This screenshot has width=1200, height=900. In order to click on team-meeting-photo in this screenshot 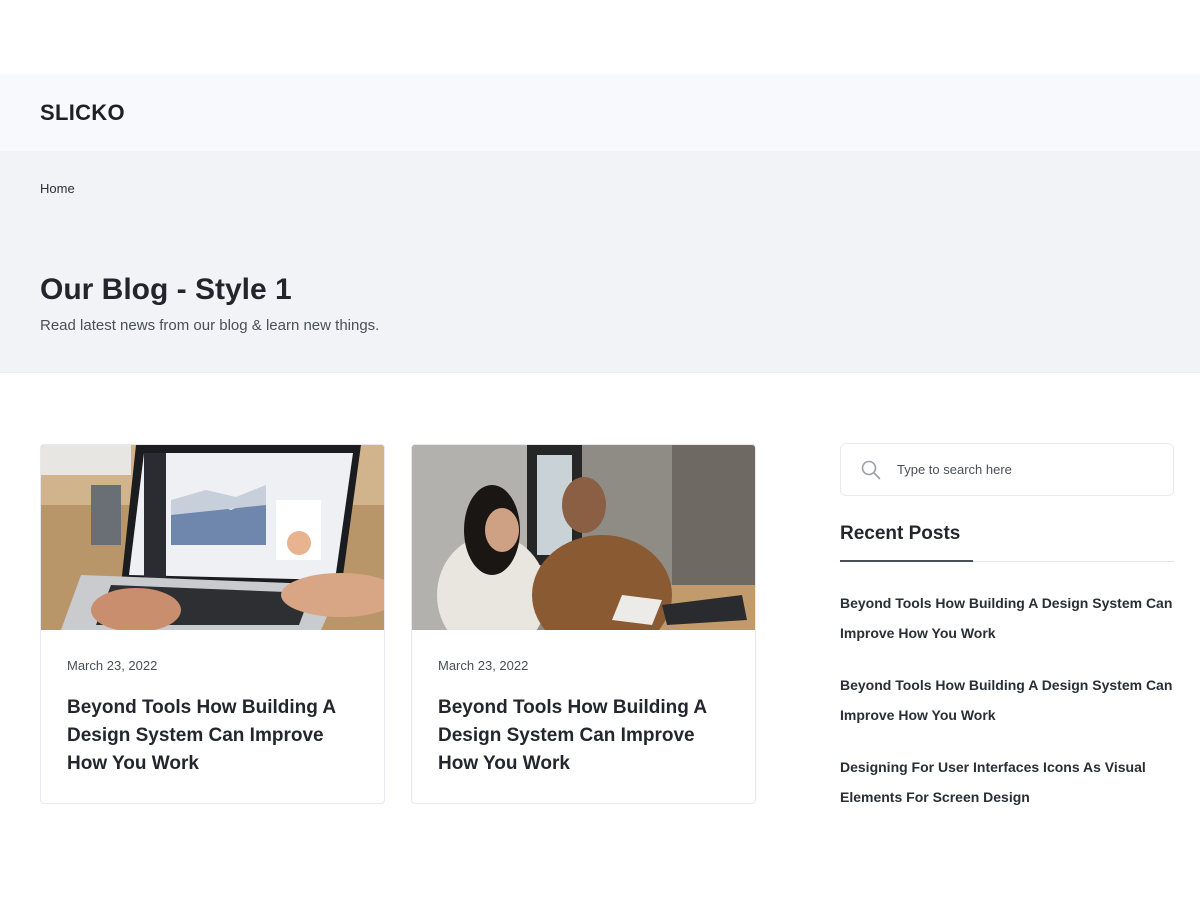, I will do `click(583, 537)`.